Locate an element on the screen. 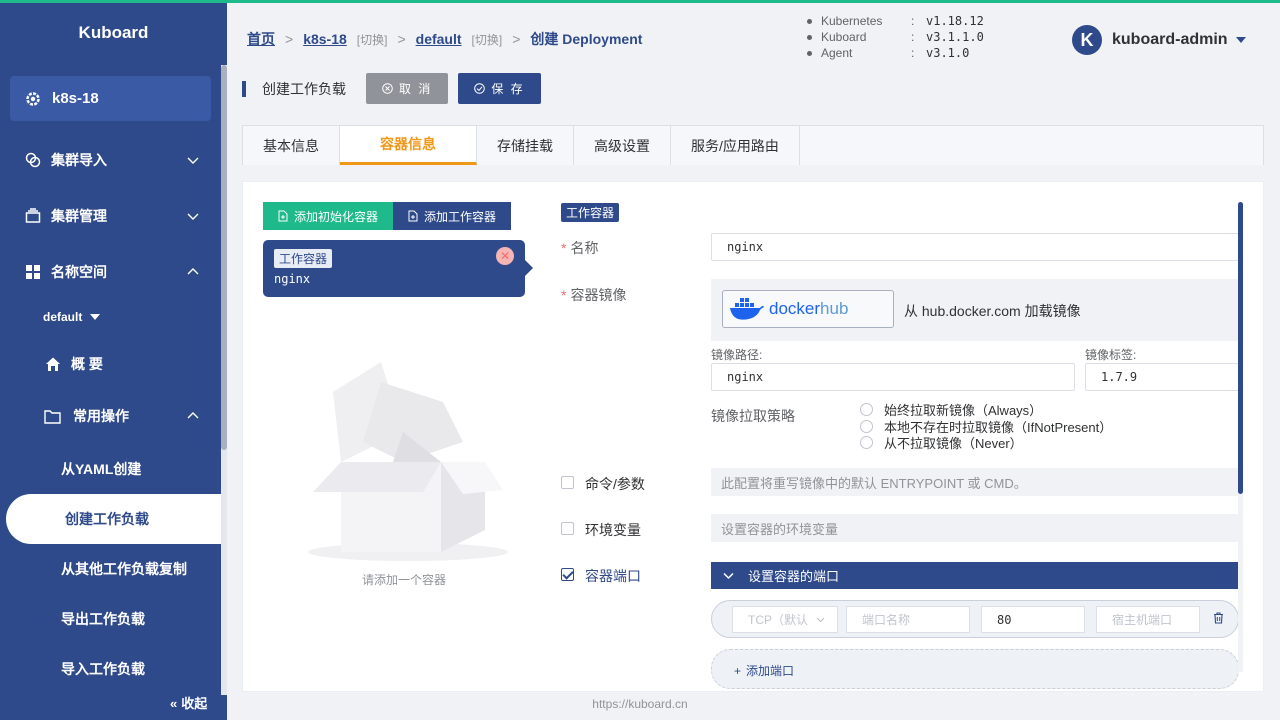  action-bar: 创建工作负载 取 消 保 存 is located at coordinates (396, 88).